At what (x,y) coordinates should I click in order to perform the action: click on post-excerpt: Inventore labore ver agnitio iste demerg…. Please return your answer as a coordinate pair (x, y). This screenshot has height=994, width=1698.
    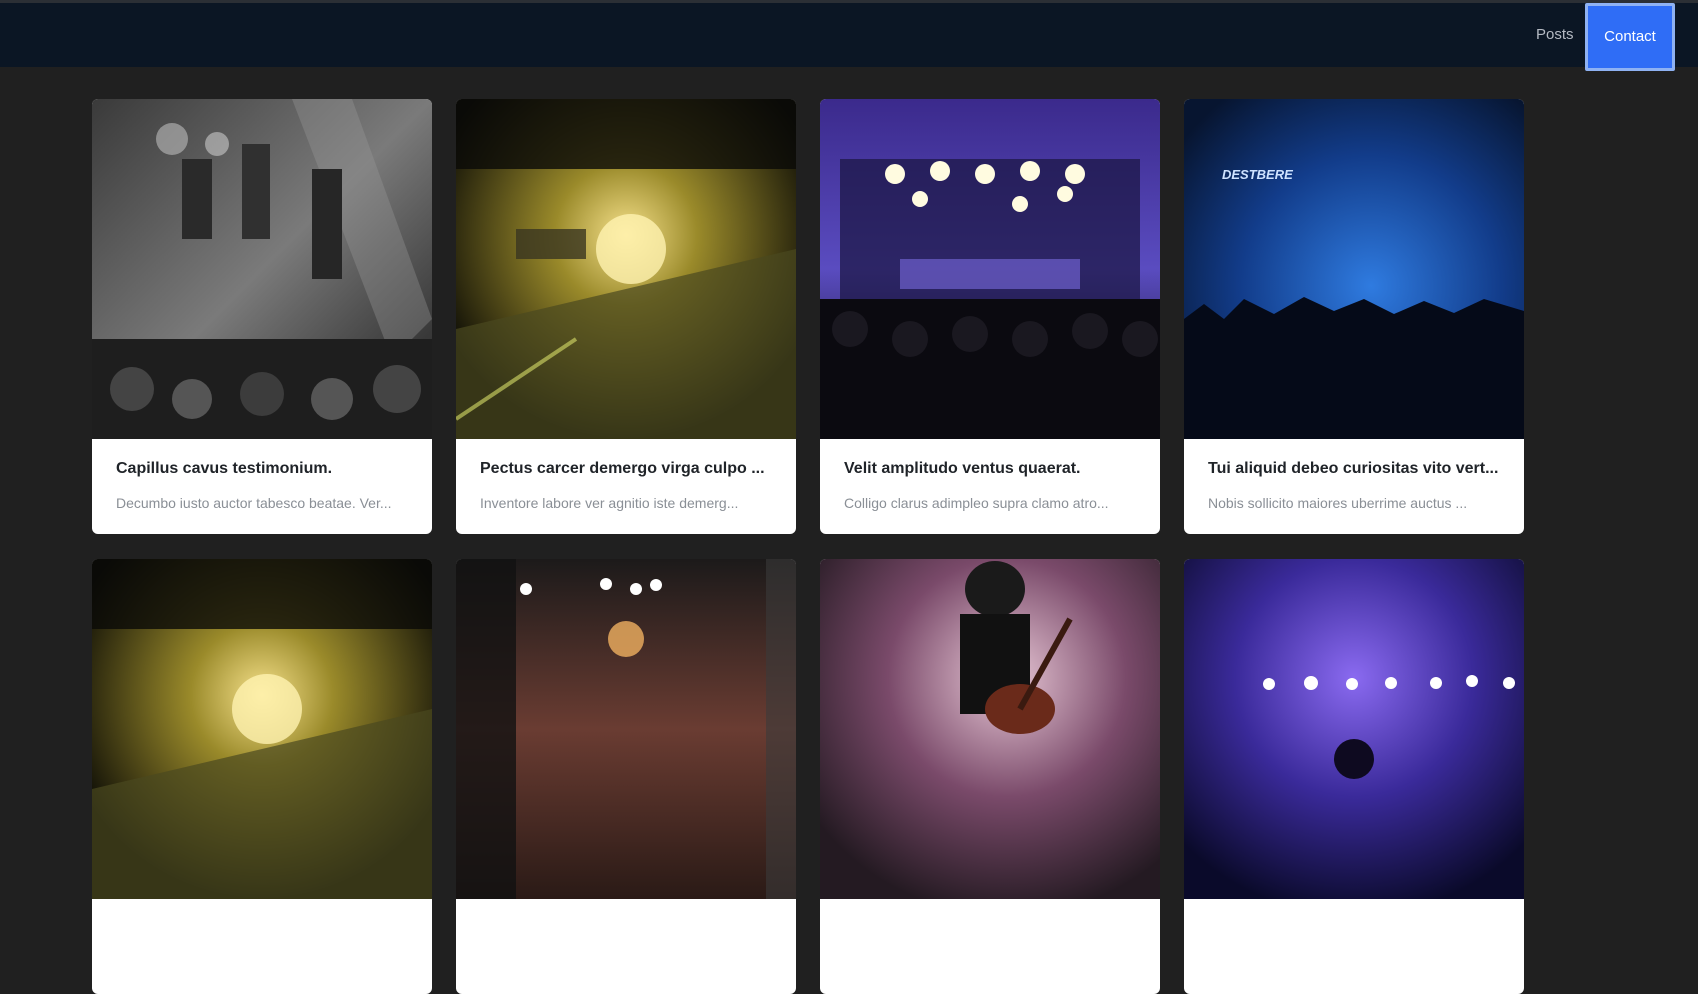
    Looking at the image, I should click on (609, 503).